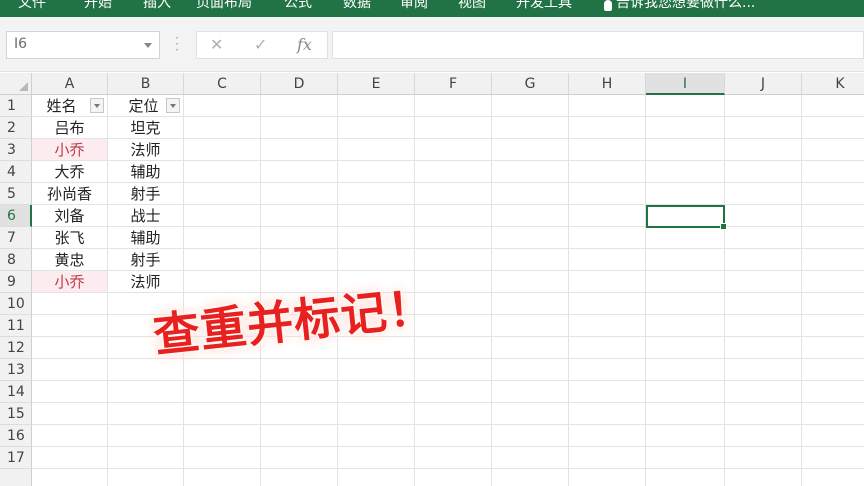 The width and height of the screenshot is (864, 486). I want to click on cell-b9: 法师, so click(145, 281).